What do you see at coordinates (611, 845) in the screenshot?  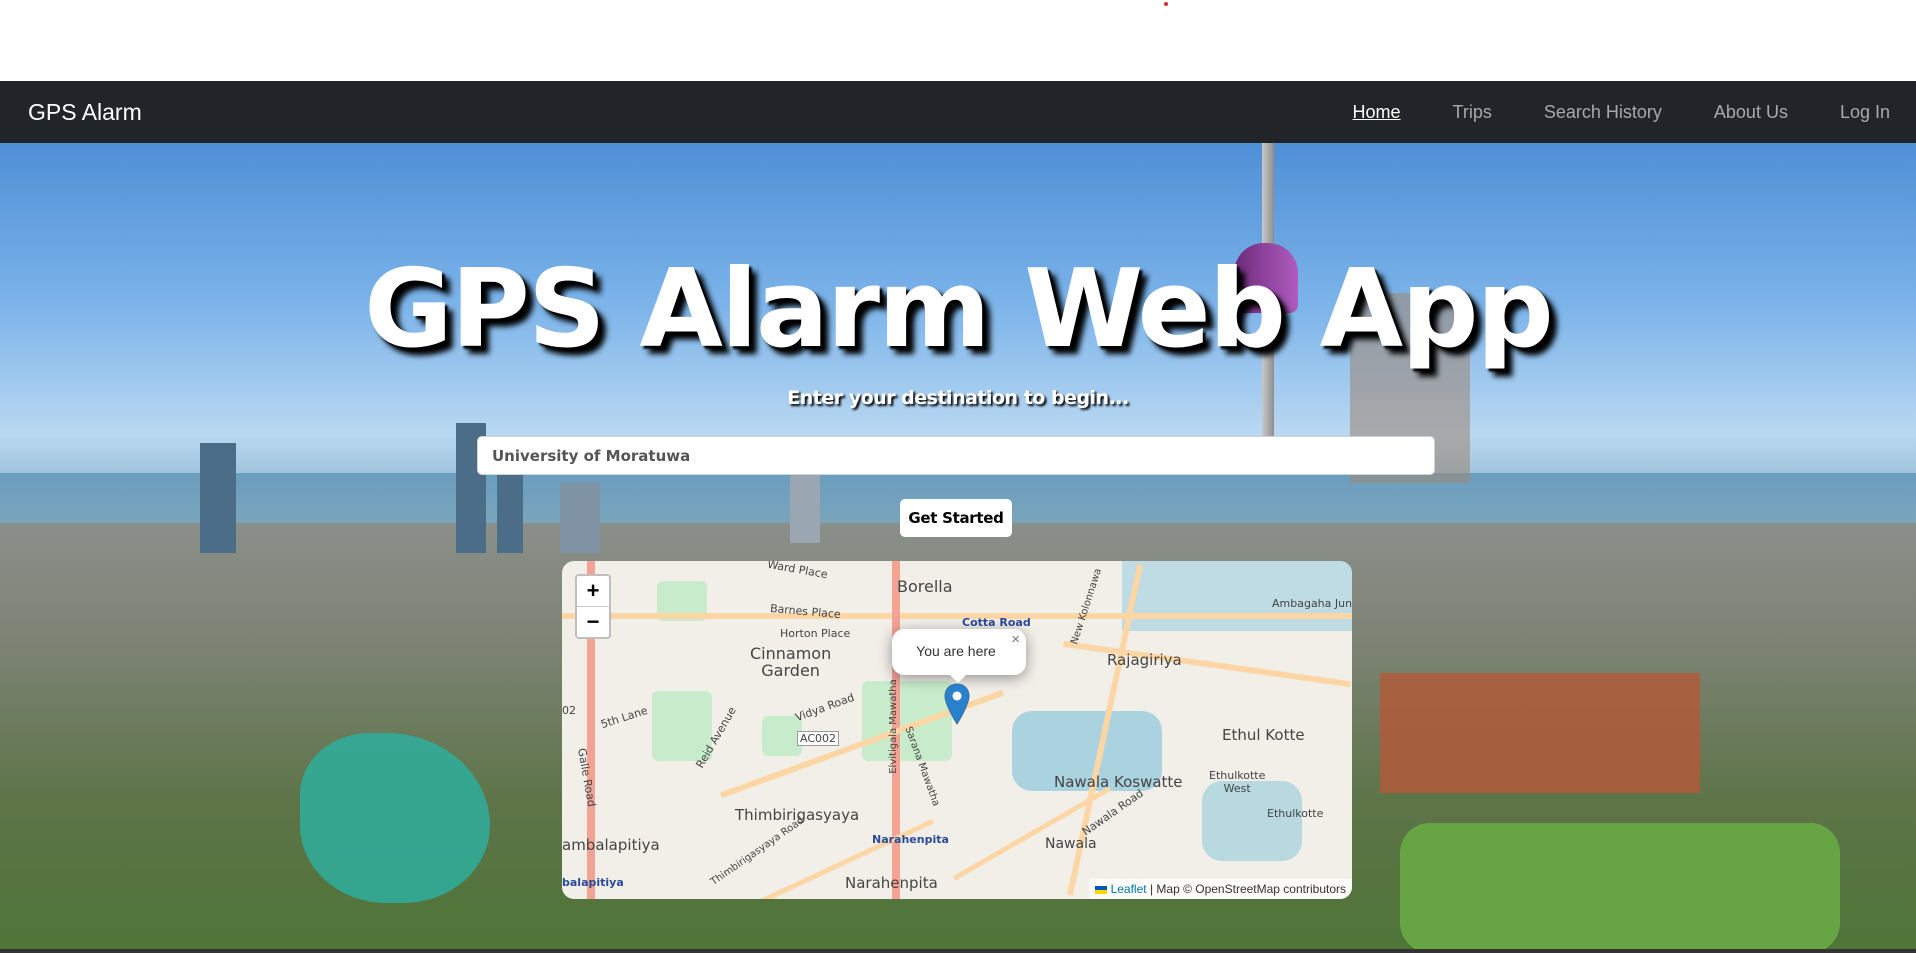 I see `map-label: ambalapitiya` at bounding box center [611, 845].